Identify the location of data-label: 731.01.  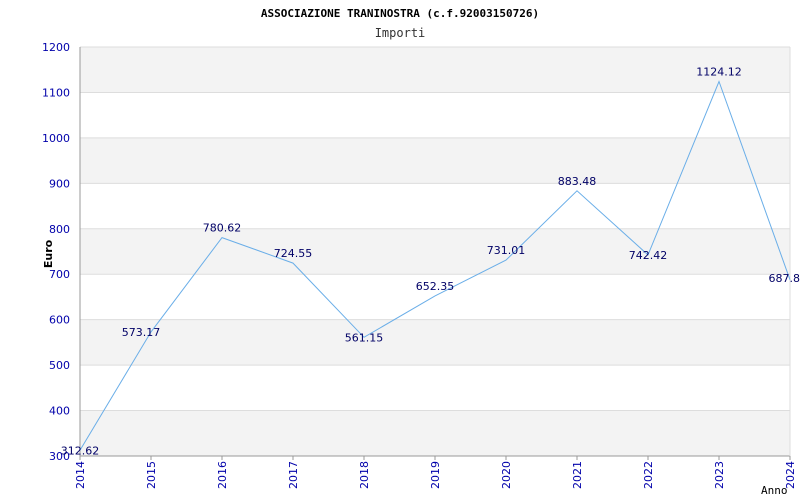
(506, 250).